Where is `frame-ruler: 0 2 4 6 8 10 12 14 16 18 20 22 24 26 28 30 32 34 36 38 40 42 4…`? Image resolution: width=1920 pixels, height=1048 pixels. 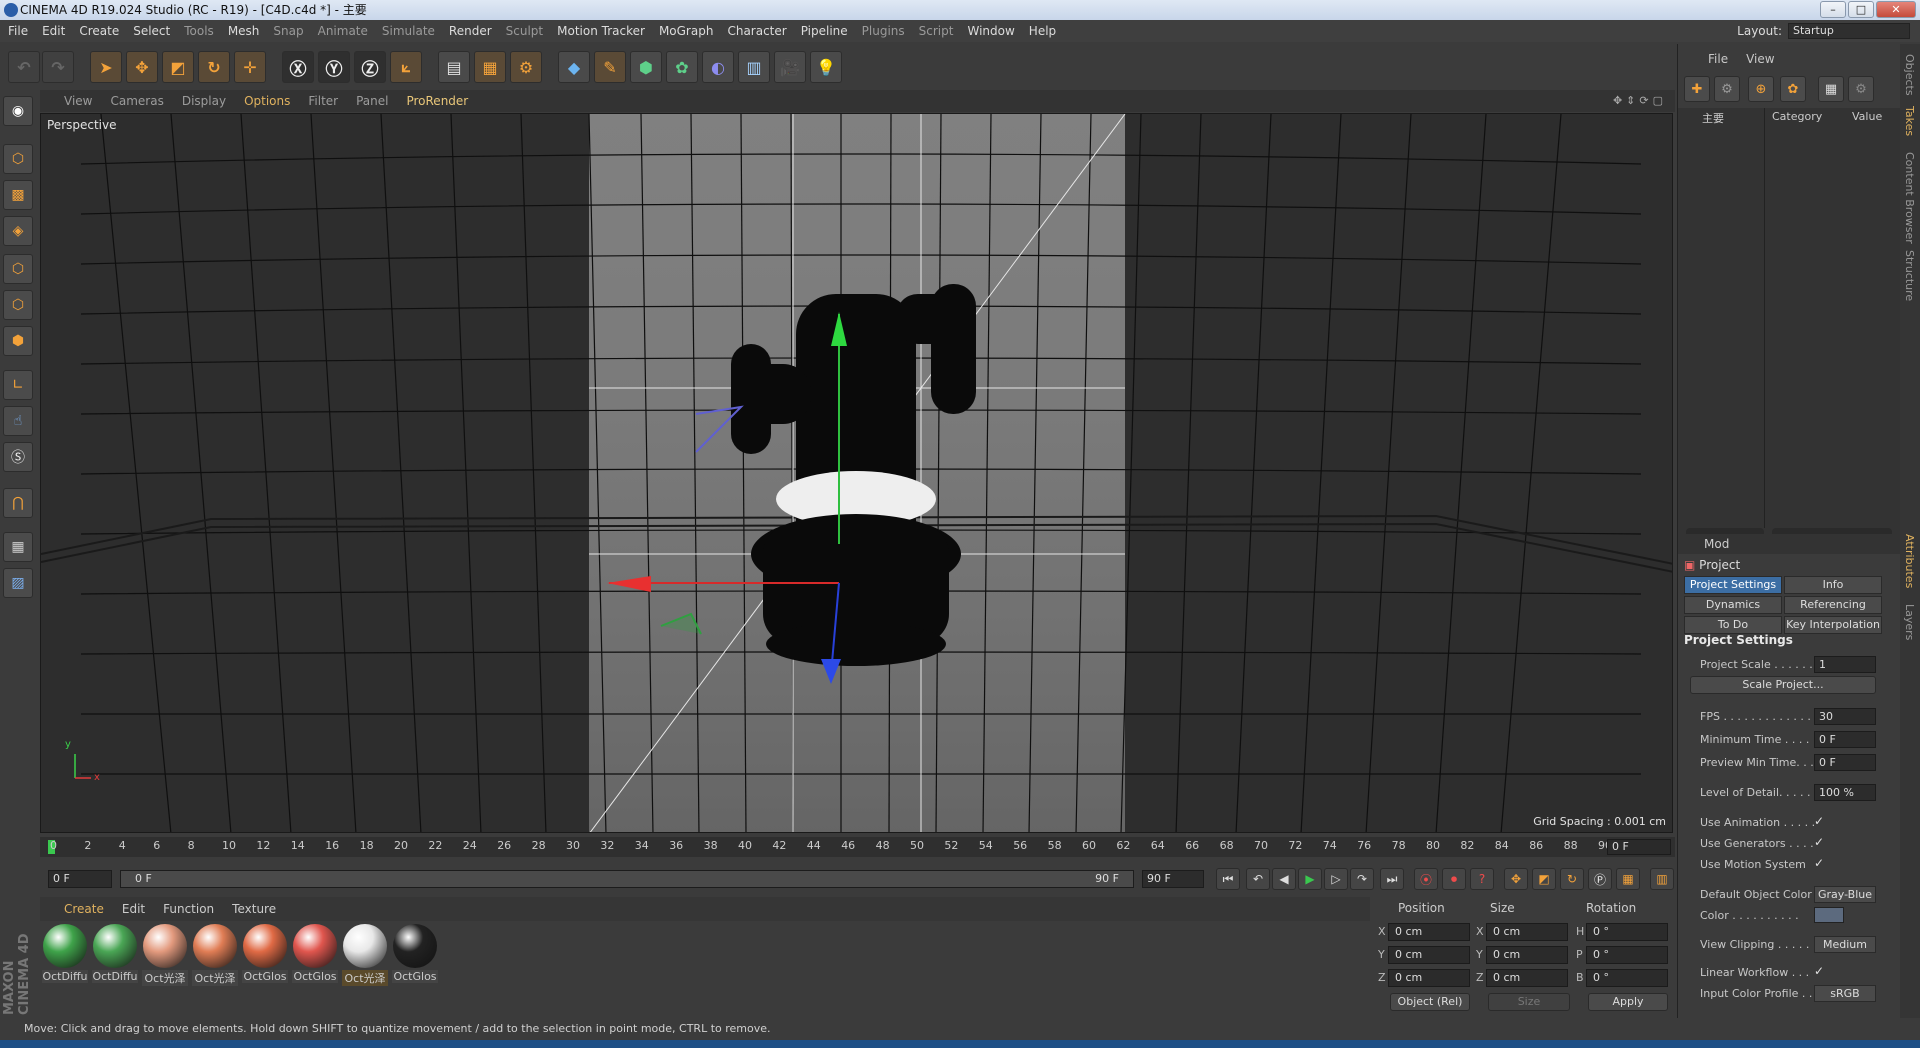
frame-ruler: 0 2 4 6 8 10 12 14 16 18 20 22 24 26 28 30 32 34 36 38 40 42 4… is located at coordinates (838, 847).